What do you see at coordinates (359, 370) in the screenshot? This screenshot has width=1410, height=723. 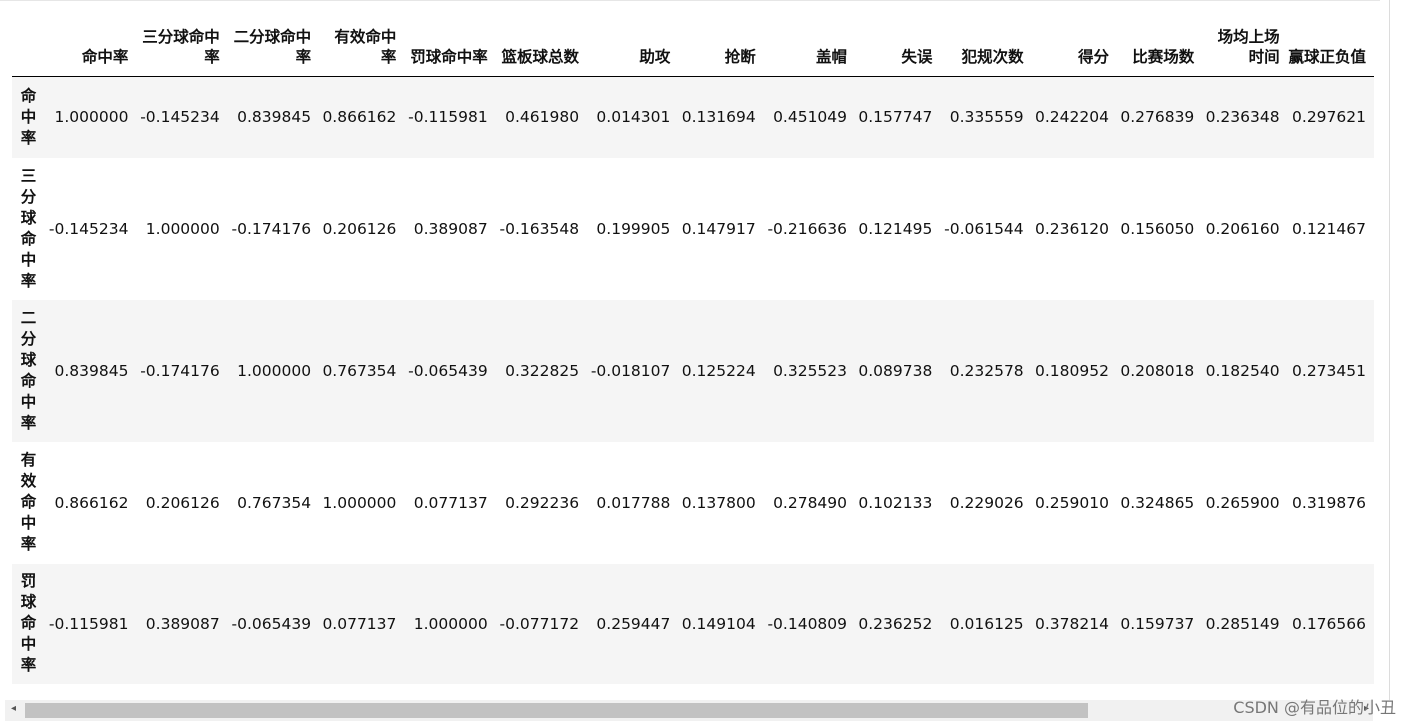 I see `table-cell: 0.767354` at bounding box center [359, 370].